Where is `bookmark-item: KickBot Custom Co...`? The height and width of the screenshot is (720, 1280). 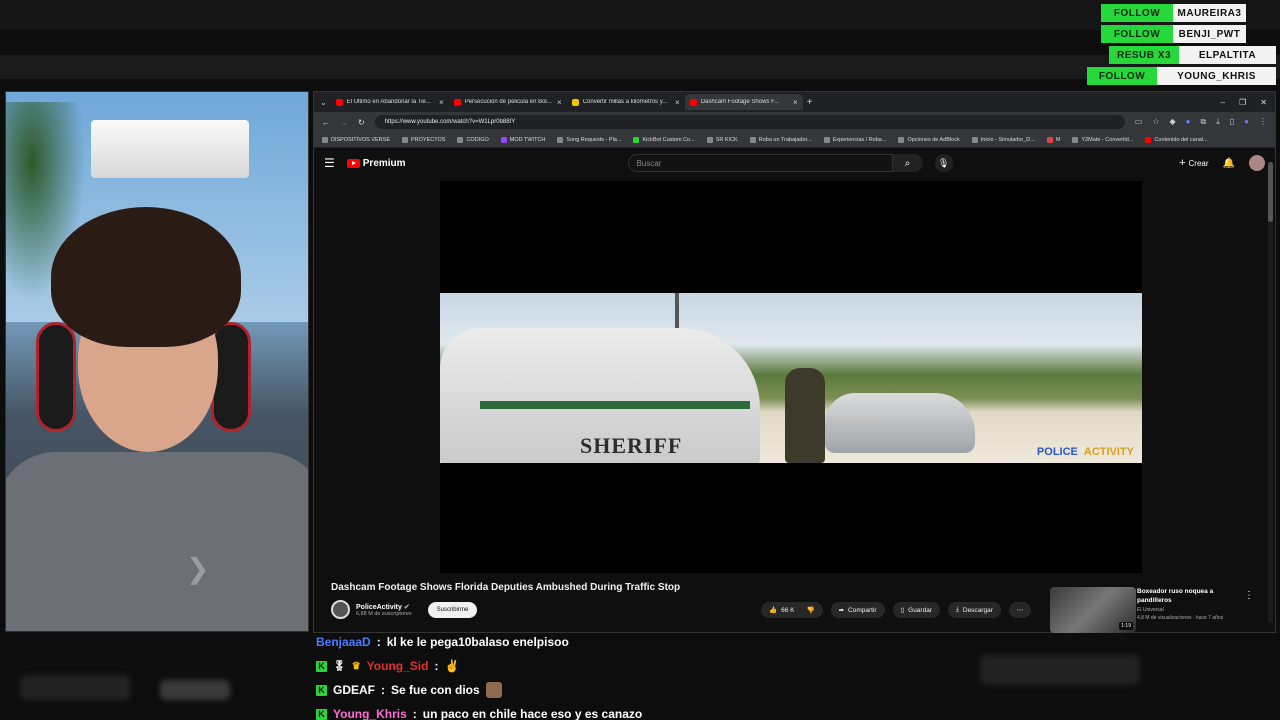 bookmark-item: KickBot Custom Co... is located at coordinates (664, 139).